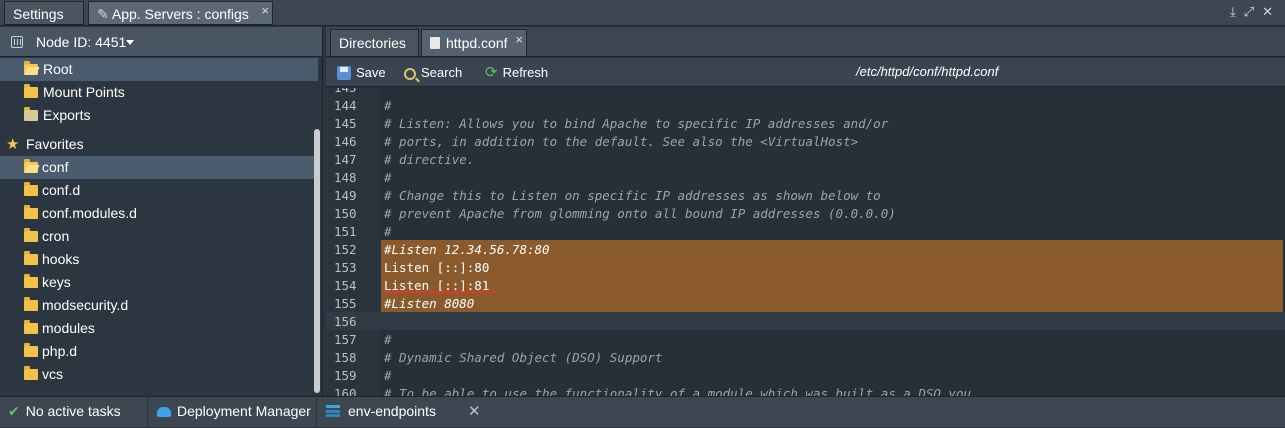  What do you see at coordinates (1253, 11) in the screenshot?
I see `expand-icon: ⤢` at bounding box center [1253, 11].